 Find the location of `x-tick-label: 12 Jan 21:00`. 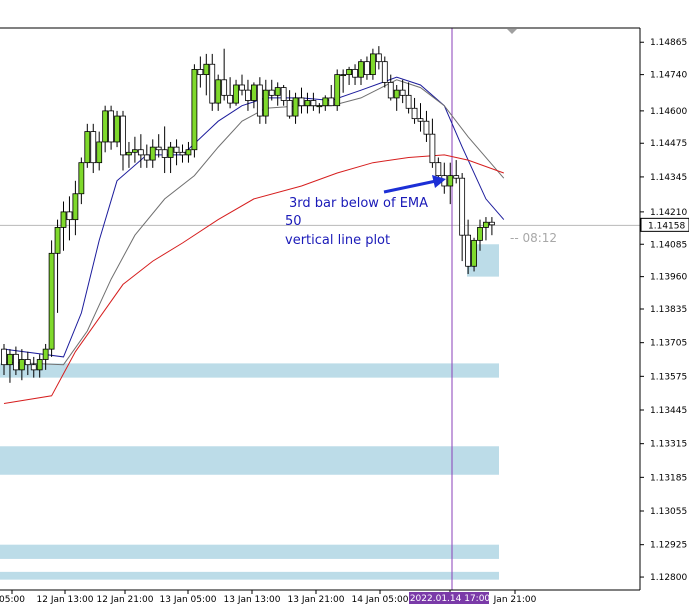

x-tick-label: 12 Jan 21:00 is located at coordinates (125, 600).